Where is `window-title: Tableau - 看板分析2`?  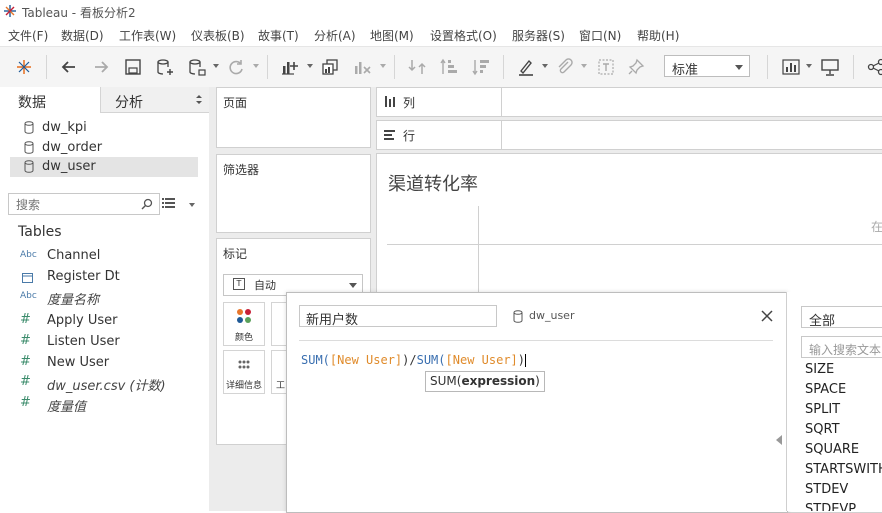
window-title: Tableau - 看板分析2 is located at coordinates (79, 12).